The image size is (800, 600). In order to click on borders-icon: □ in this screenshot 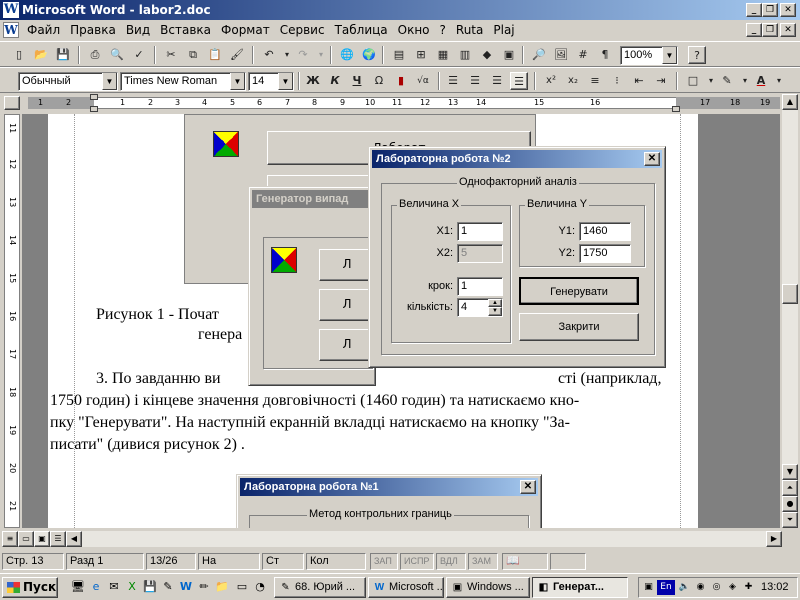, I will do `click(693, 81)`.